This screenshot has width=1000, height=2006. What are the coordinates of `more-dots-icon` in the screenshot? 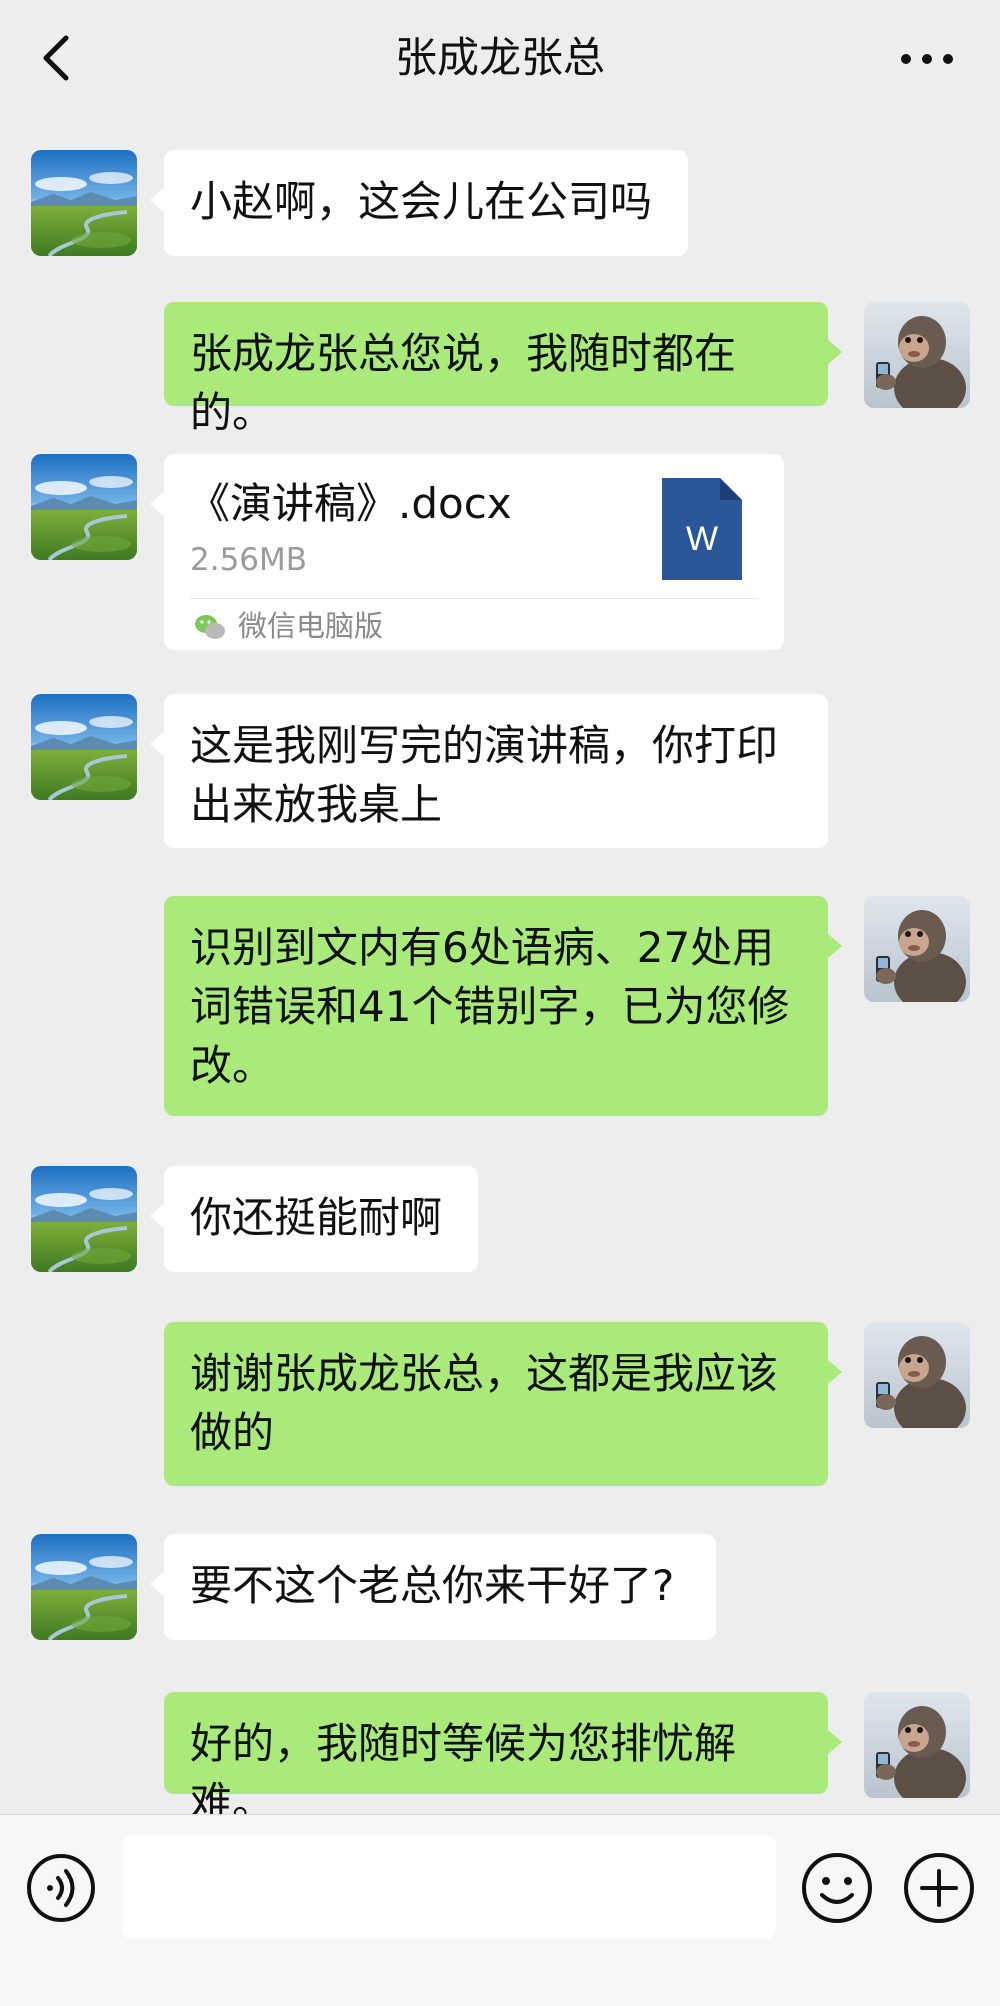 It's located at (927, 59).